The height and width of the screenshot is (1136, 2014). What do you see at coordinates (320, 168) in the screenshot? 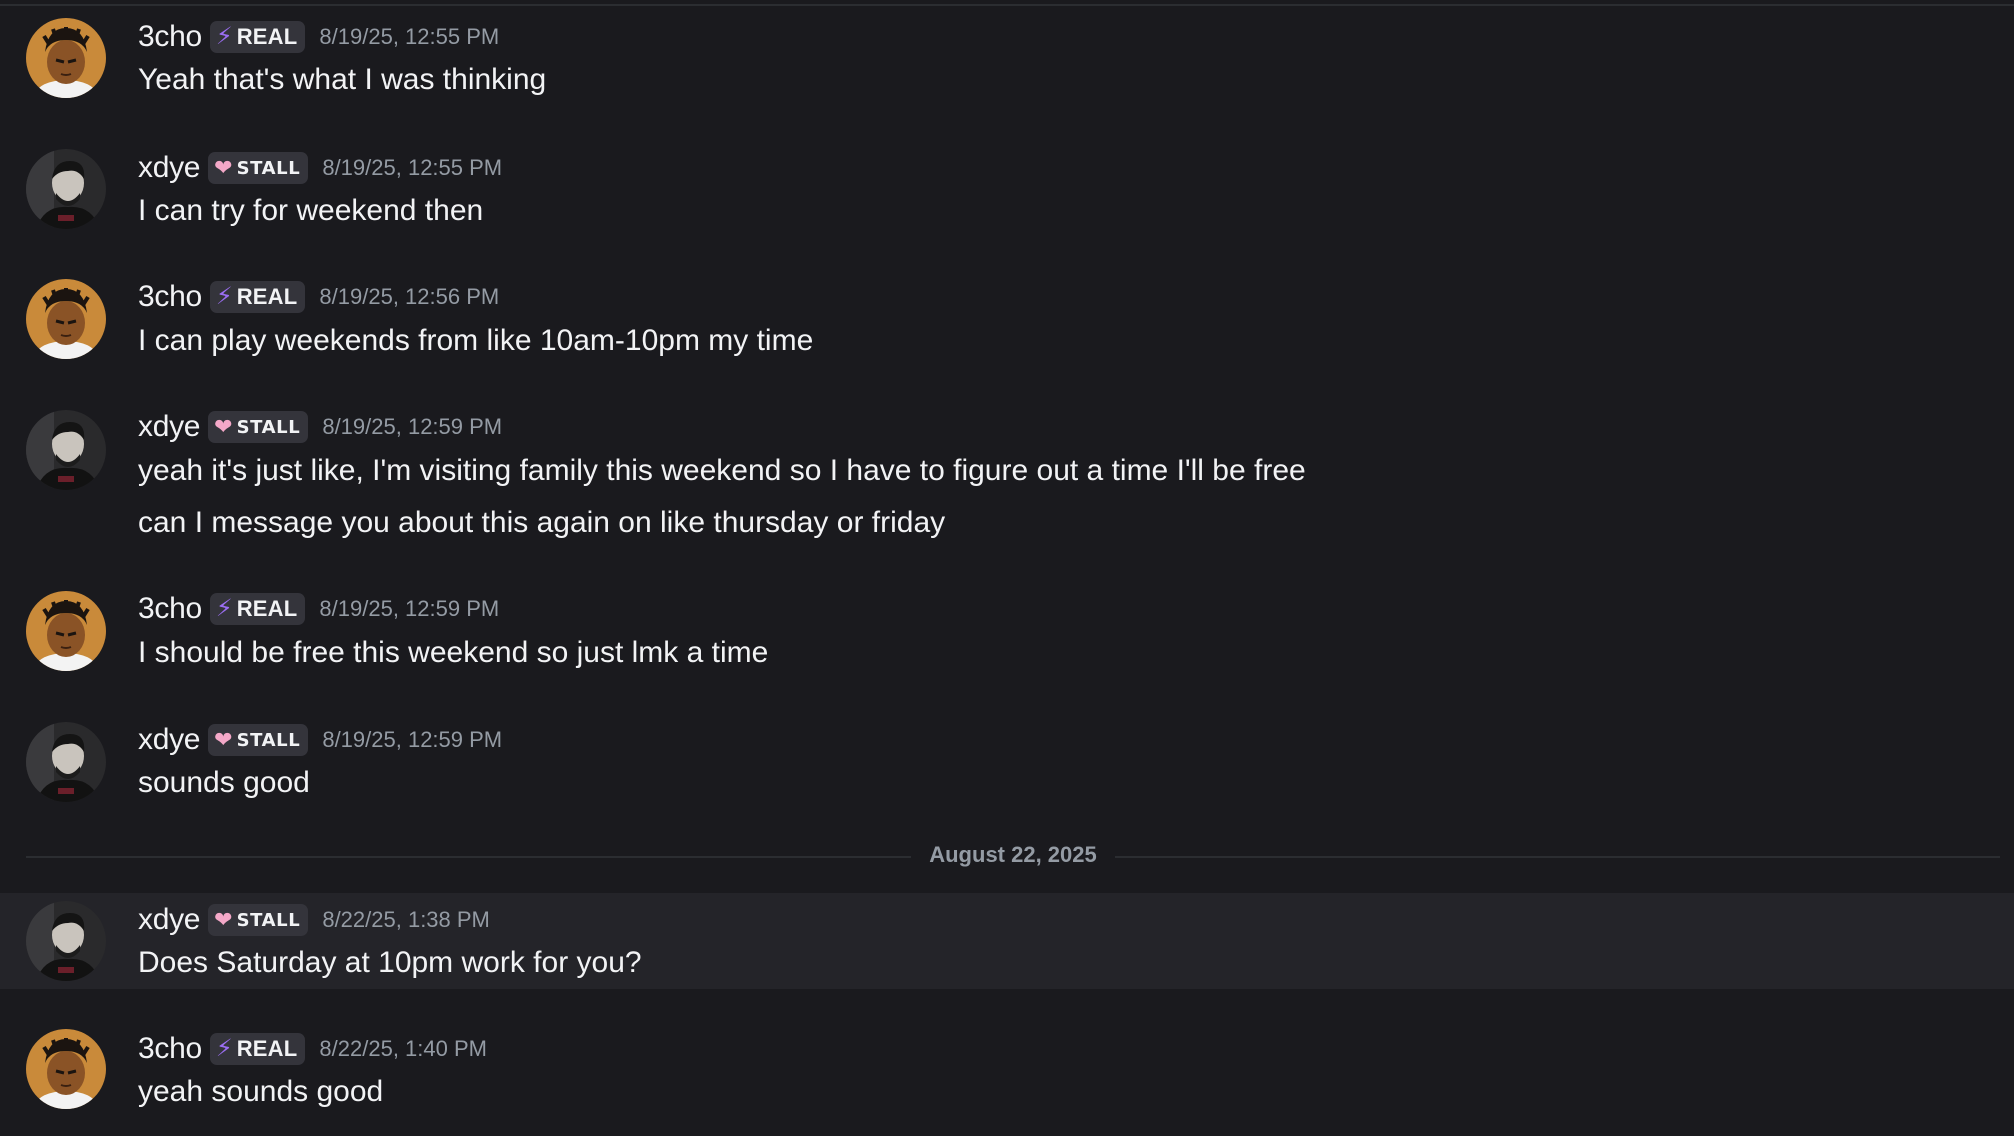
I see `message-header: xdye ❤ STALL 8/19/25, 12:55 PM` at bounding box center [320, 168].